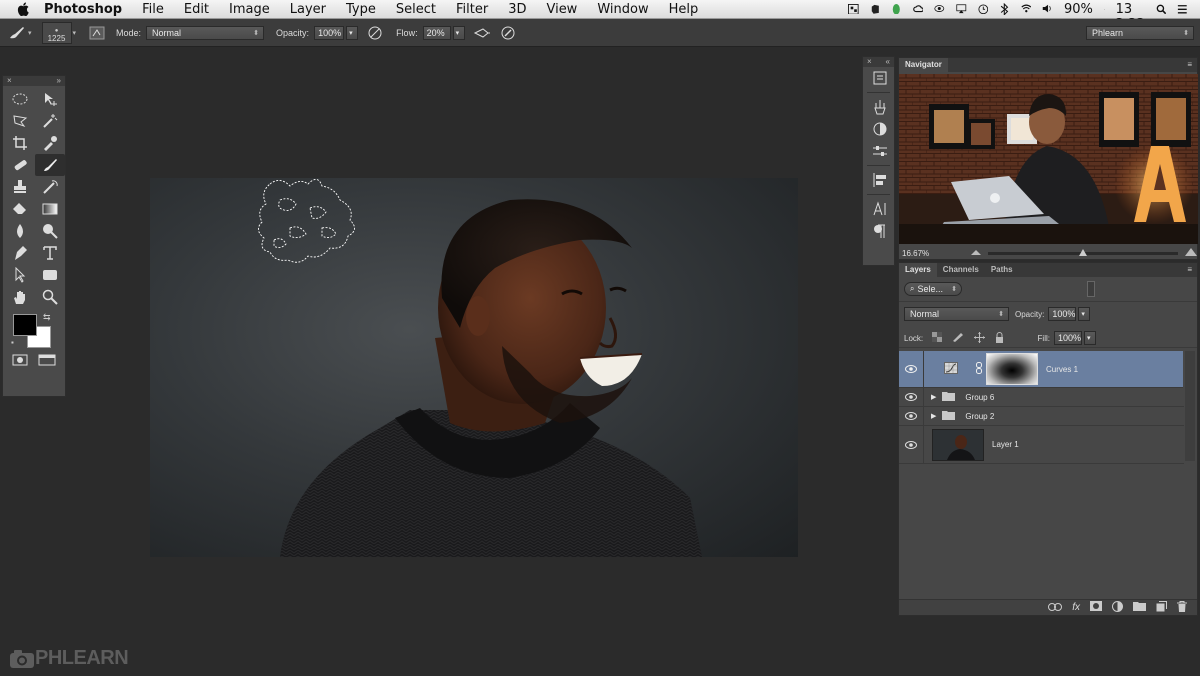 This screenshot has height=676, width=1200. What do you see at coordinates (56, 32) in the screenshot?
I see `brush-size-picker: ● 1225` at bounding box center [56, 32].